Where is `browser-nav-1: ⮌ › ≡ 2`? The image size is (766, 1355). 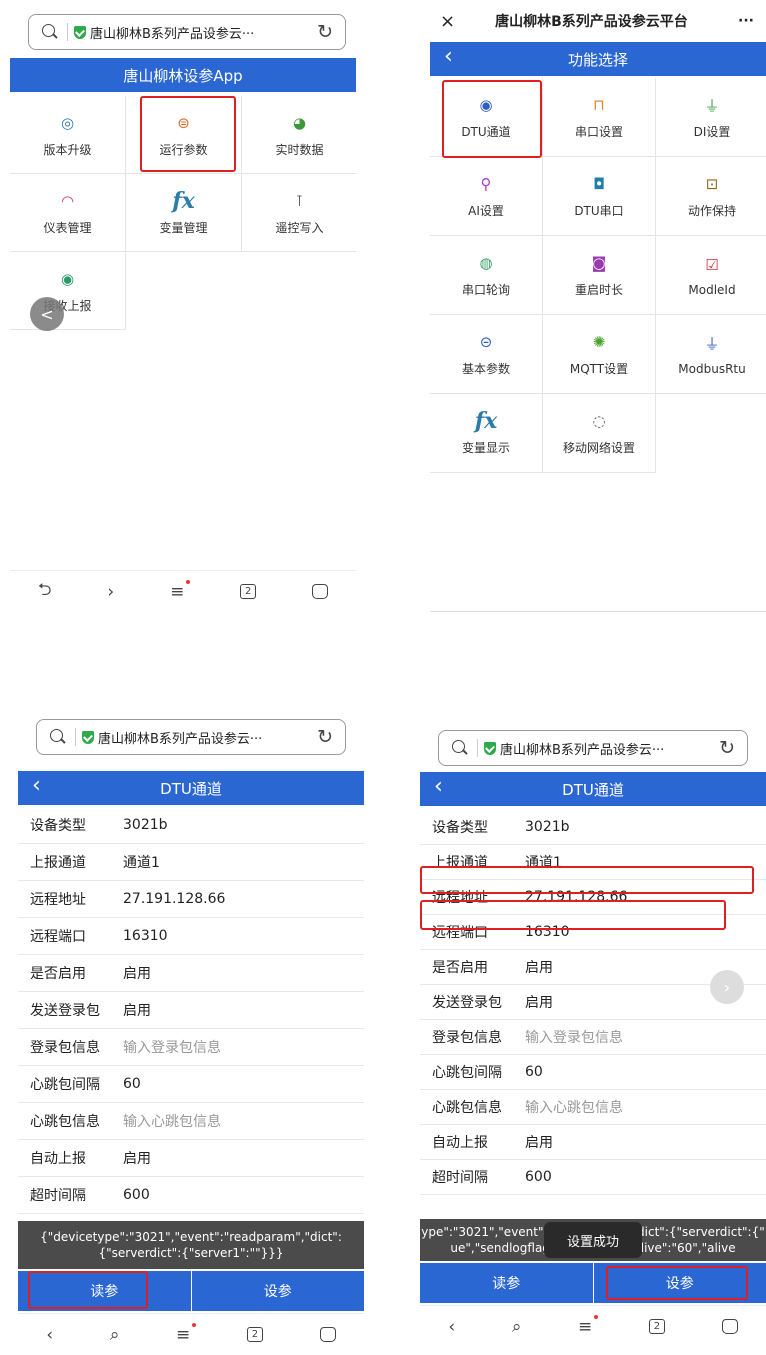 browser-nav-1: ⮌ › ≡ 2 is located at coordinates (183, 591).